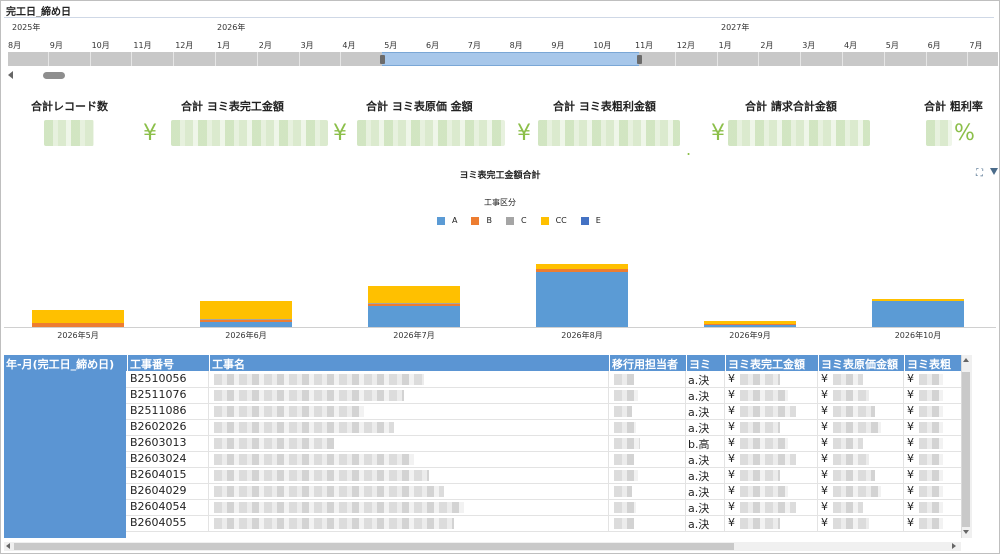 The image size is (1000, 554). What do you see at coordinates (543, 507) in the screenshot?
I see `table-row: B2604054 a.決 ¥ ¥ ¥` at bounding box center [543, 507].